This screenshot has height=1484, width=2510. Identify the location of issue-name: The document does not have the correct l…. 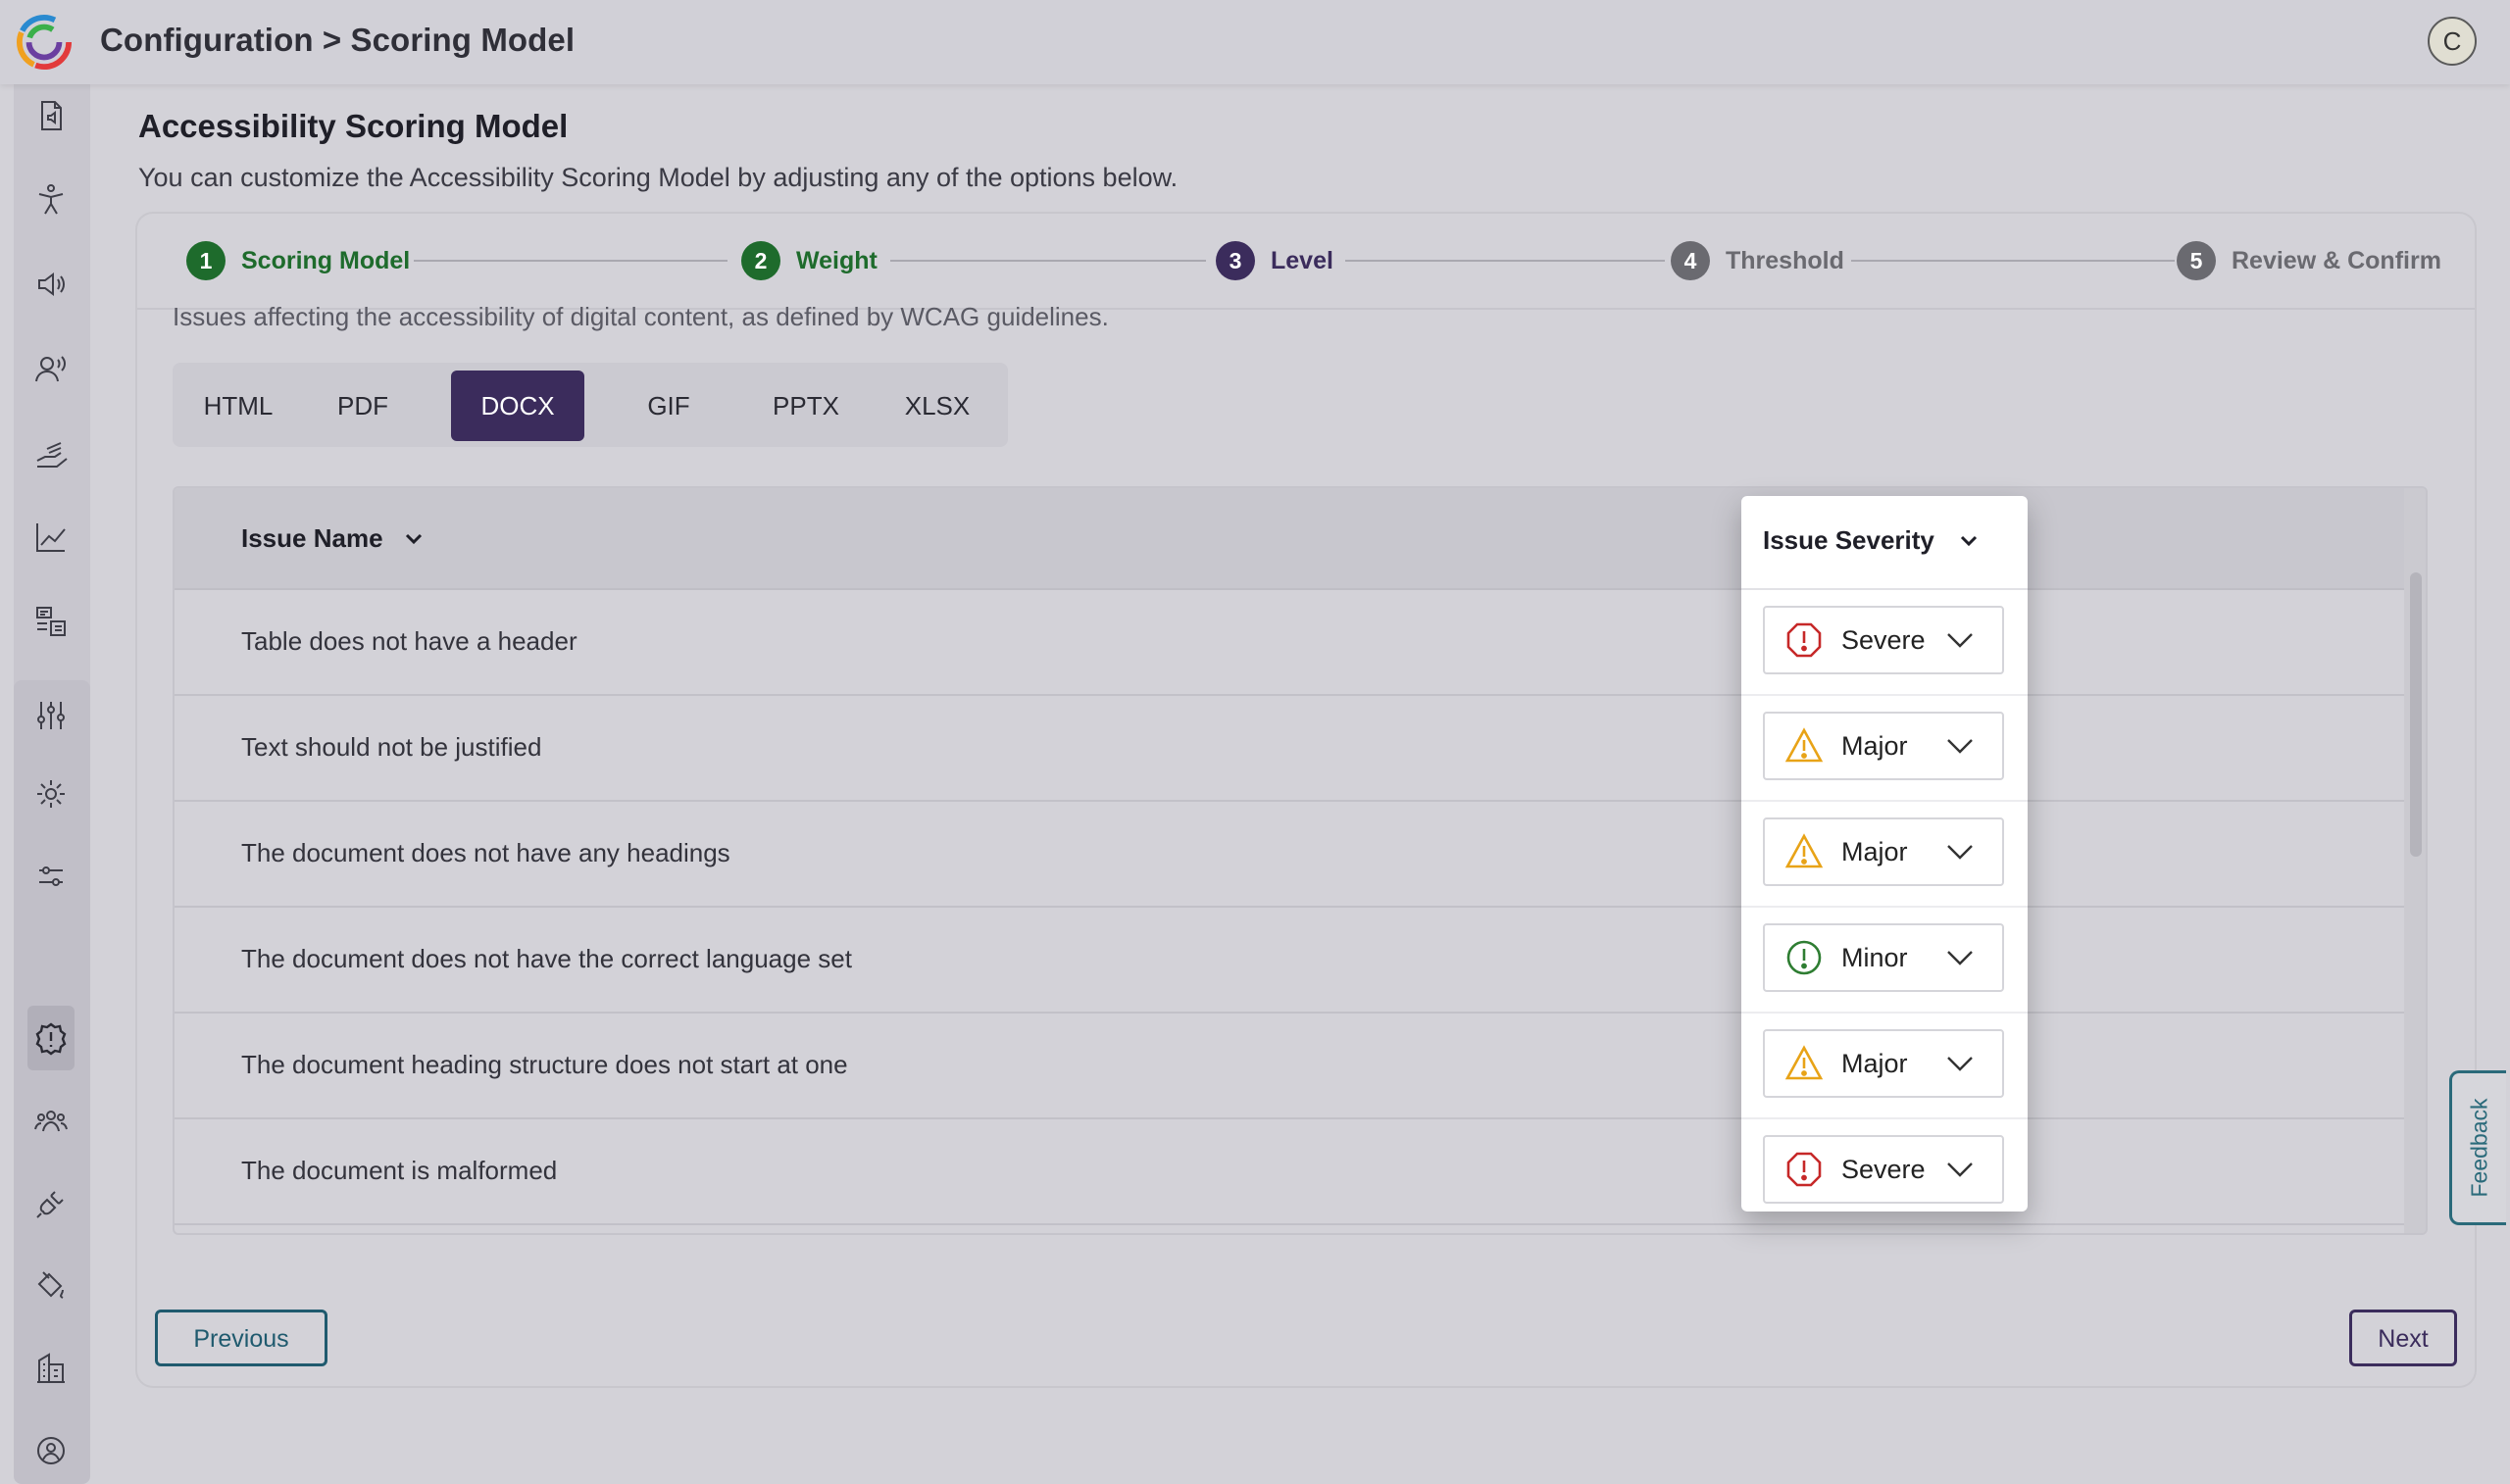
(546, 958).